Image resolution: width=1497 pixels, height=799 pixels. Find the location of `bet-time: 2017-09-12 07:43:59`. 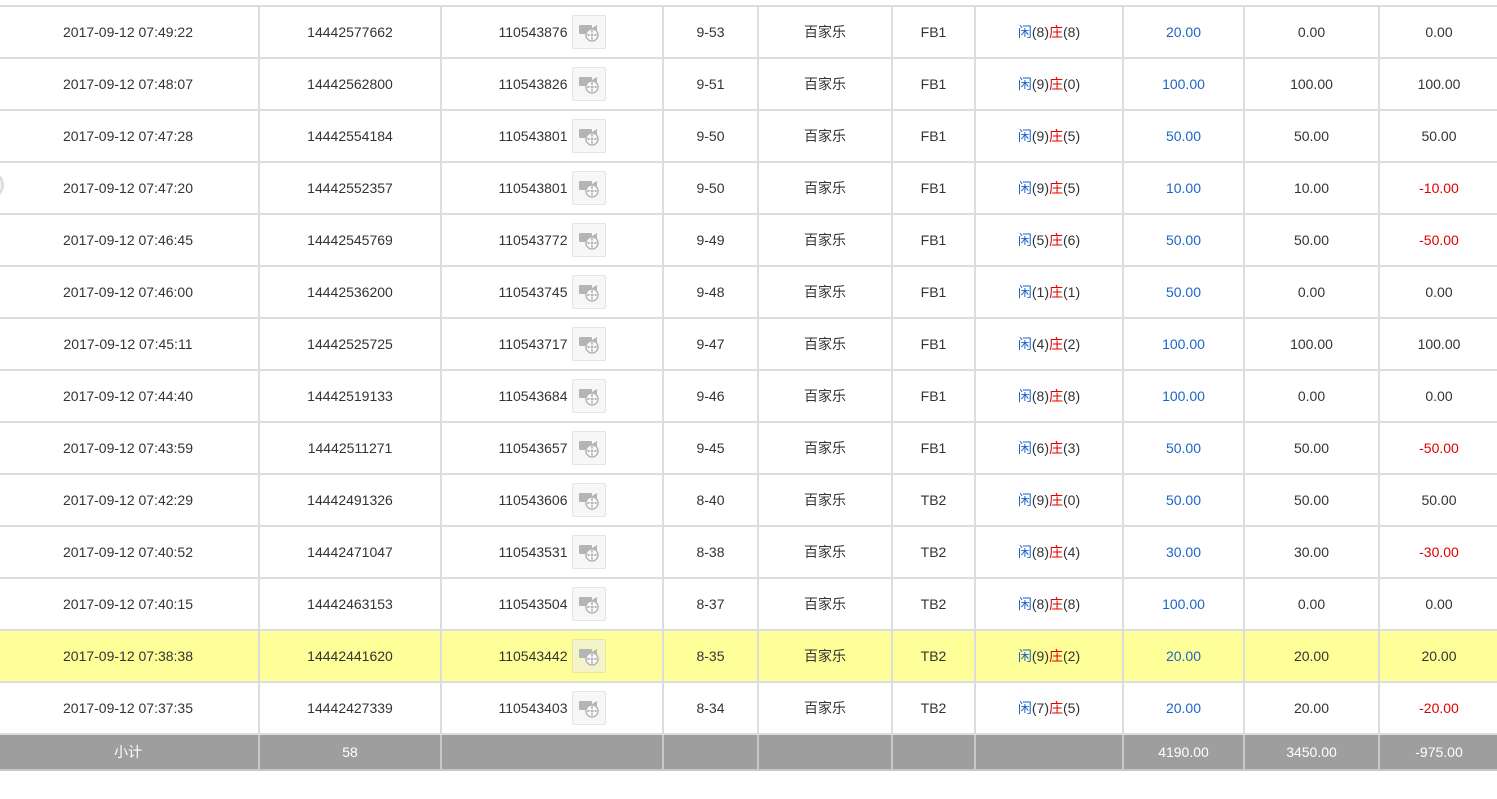

bet-time: 2017-09-12 07:43:59 is located at coordinates (130, 448).